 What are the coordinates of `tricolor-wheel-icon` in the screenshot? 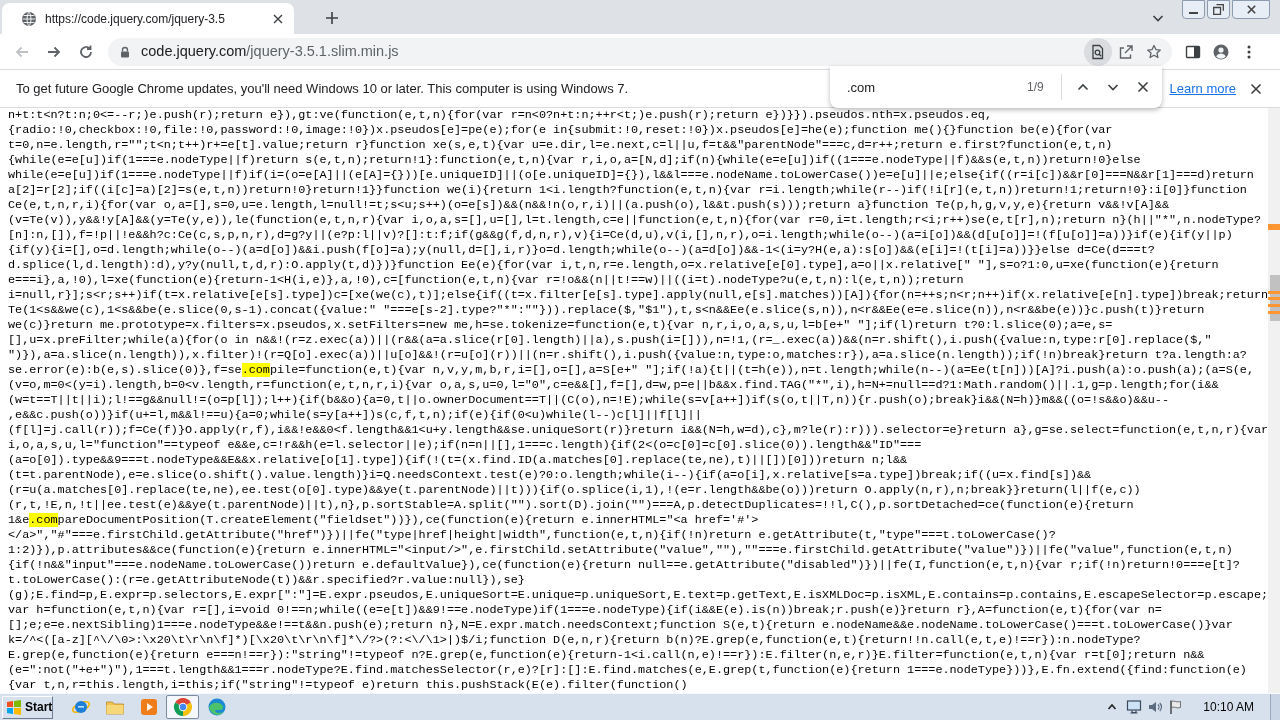 It's located at (182, 707).